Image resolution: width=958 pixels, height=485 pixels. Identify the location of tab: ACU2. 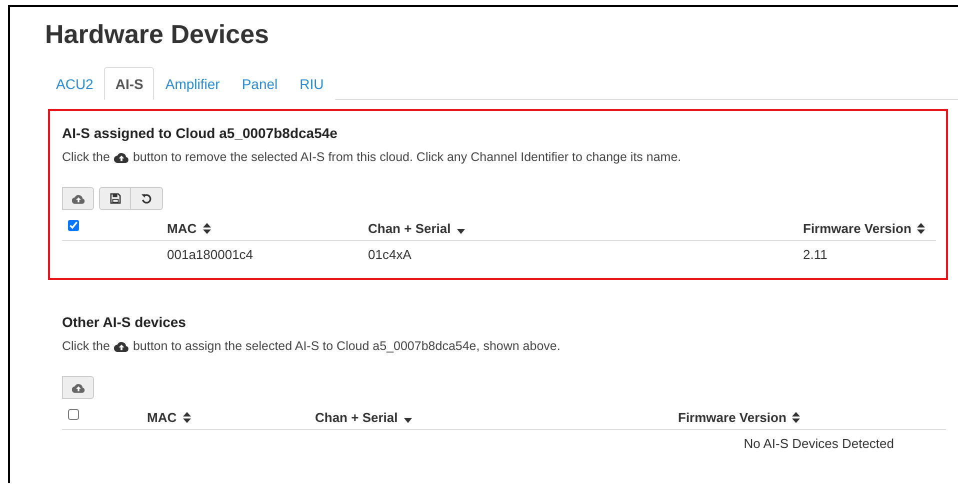
(74, 83).